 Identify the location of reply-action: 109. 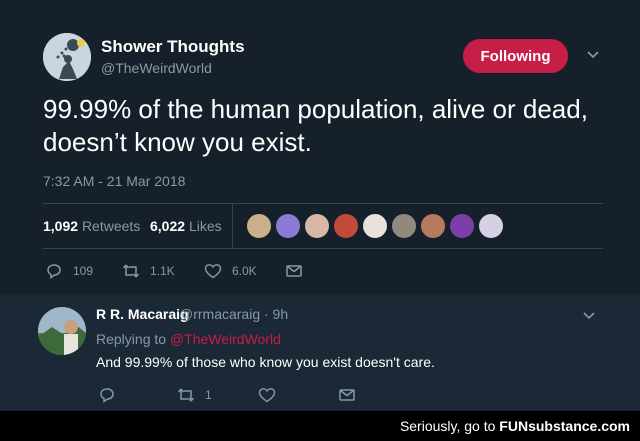
(69, 271).